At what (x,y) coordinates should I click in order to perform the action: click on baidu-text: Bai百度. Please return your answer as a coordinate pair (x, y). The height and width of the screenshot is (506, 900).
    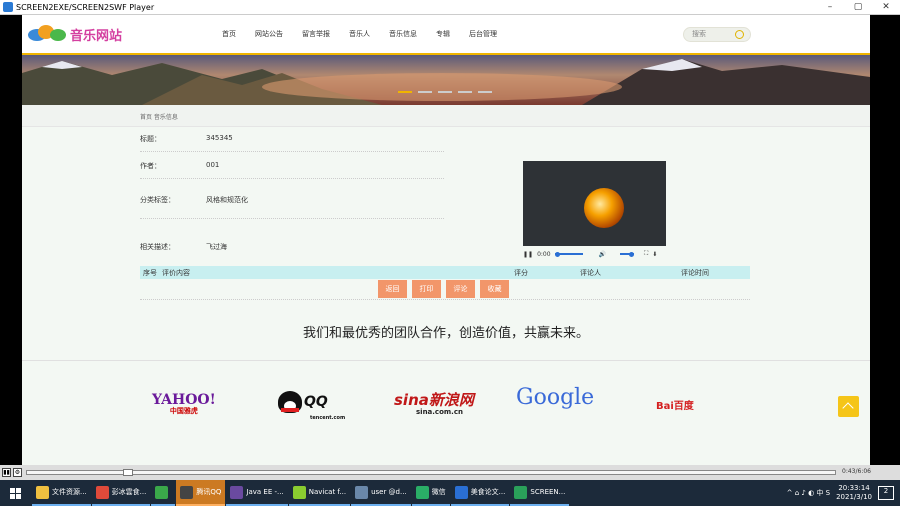
    Looking at the image, I should click on (675, 406).